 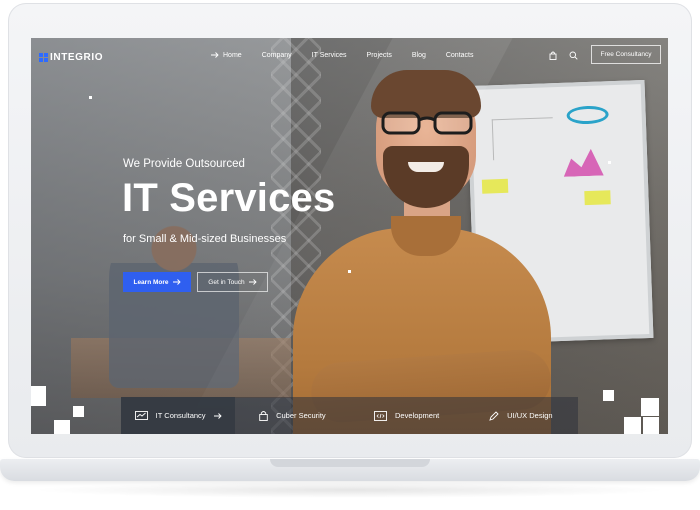 What do you see at coordinates (263, 416) in the screenshot?
I see `lock-icon` at bounding box center [263, 416].